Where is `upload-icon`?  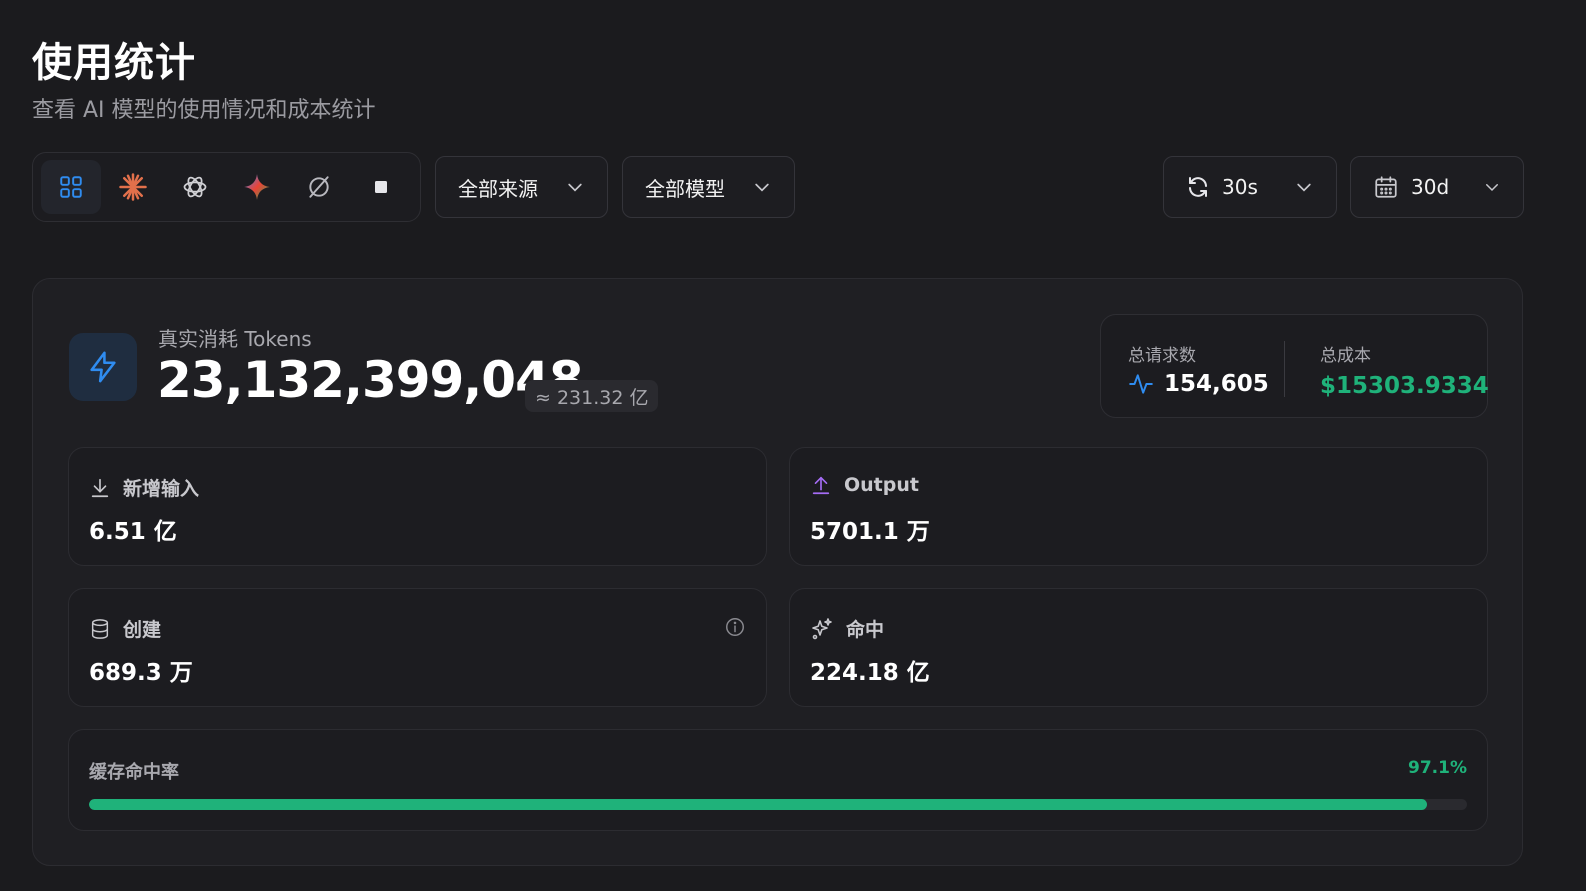 upload-icon is located at coordinates (821, 485).